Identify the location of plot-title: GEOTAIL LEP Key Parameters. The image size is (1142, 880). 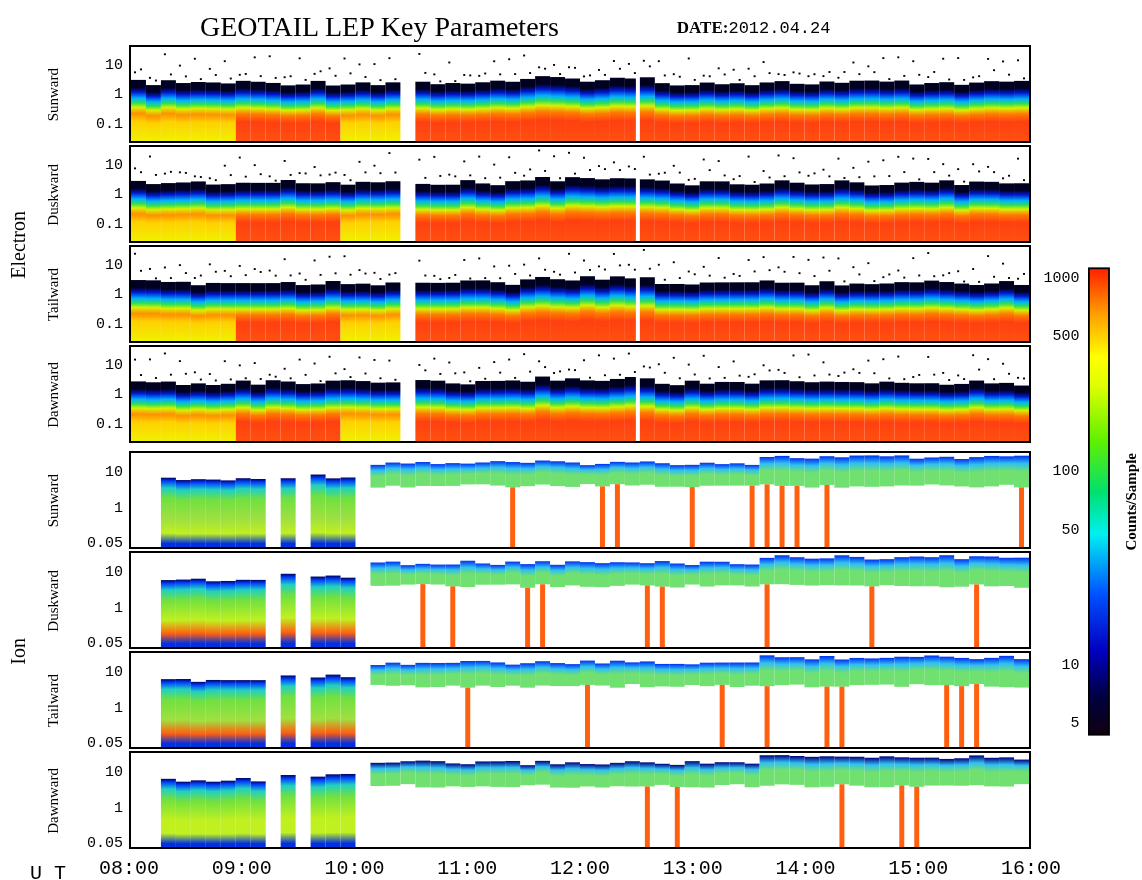
(379, 28).